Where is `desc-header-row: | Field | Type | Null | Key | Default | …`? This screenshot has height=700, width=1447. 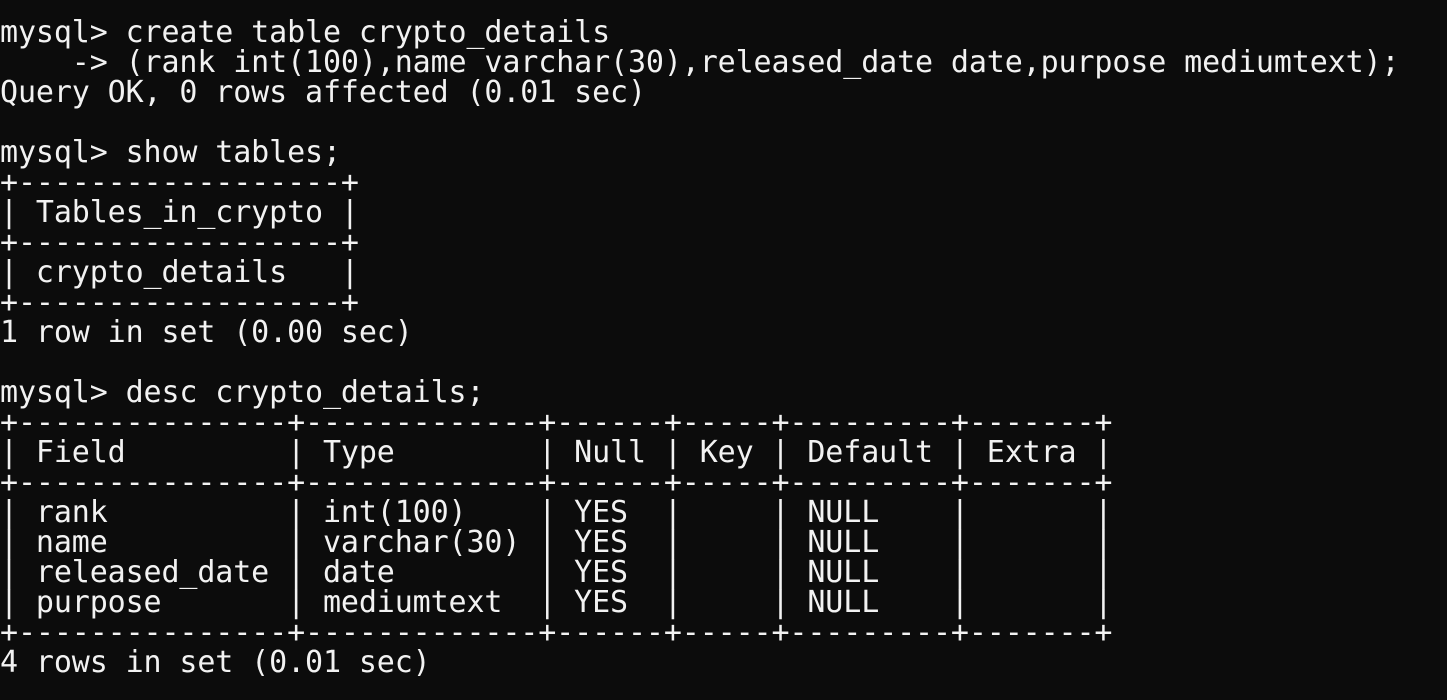 desc-header-row: | Field | Type | Null | Key | Default | … is located at coordinates (556, 452).